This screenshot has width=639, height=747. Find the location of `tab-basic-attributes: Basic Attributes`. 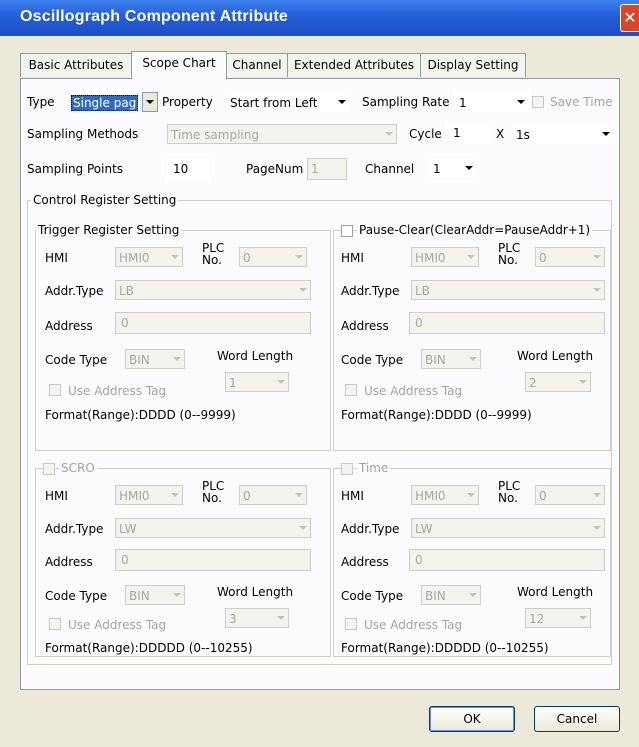

tab-basic-attributes: Basic Attributes is located at coordinates (76, 65).